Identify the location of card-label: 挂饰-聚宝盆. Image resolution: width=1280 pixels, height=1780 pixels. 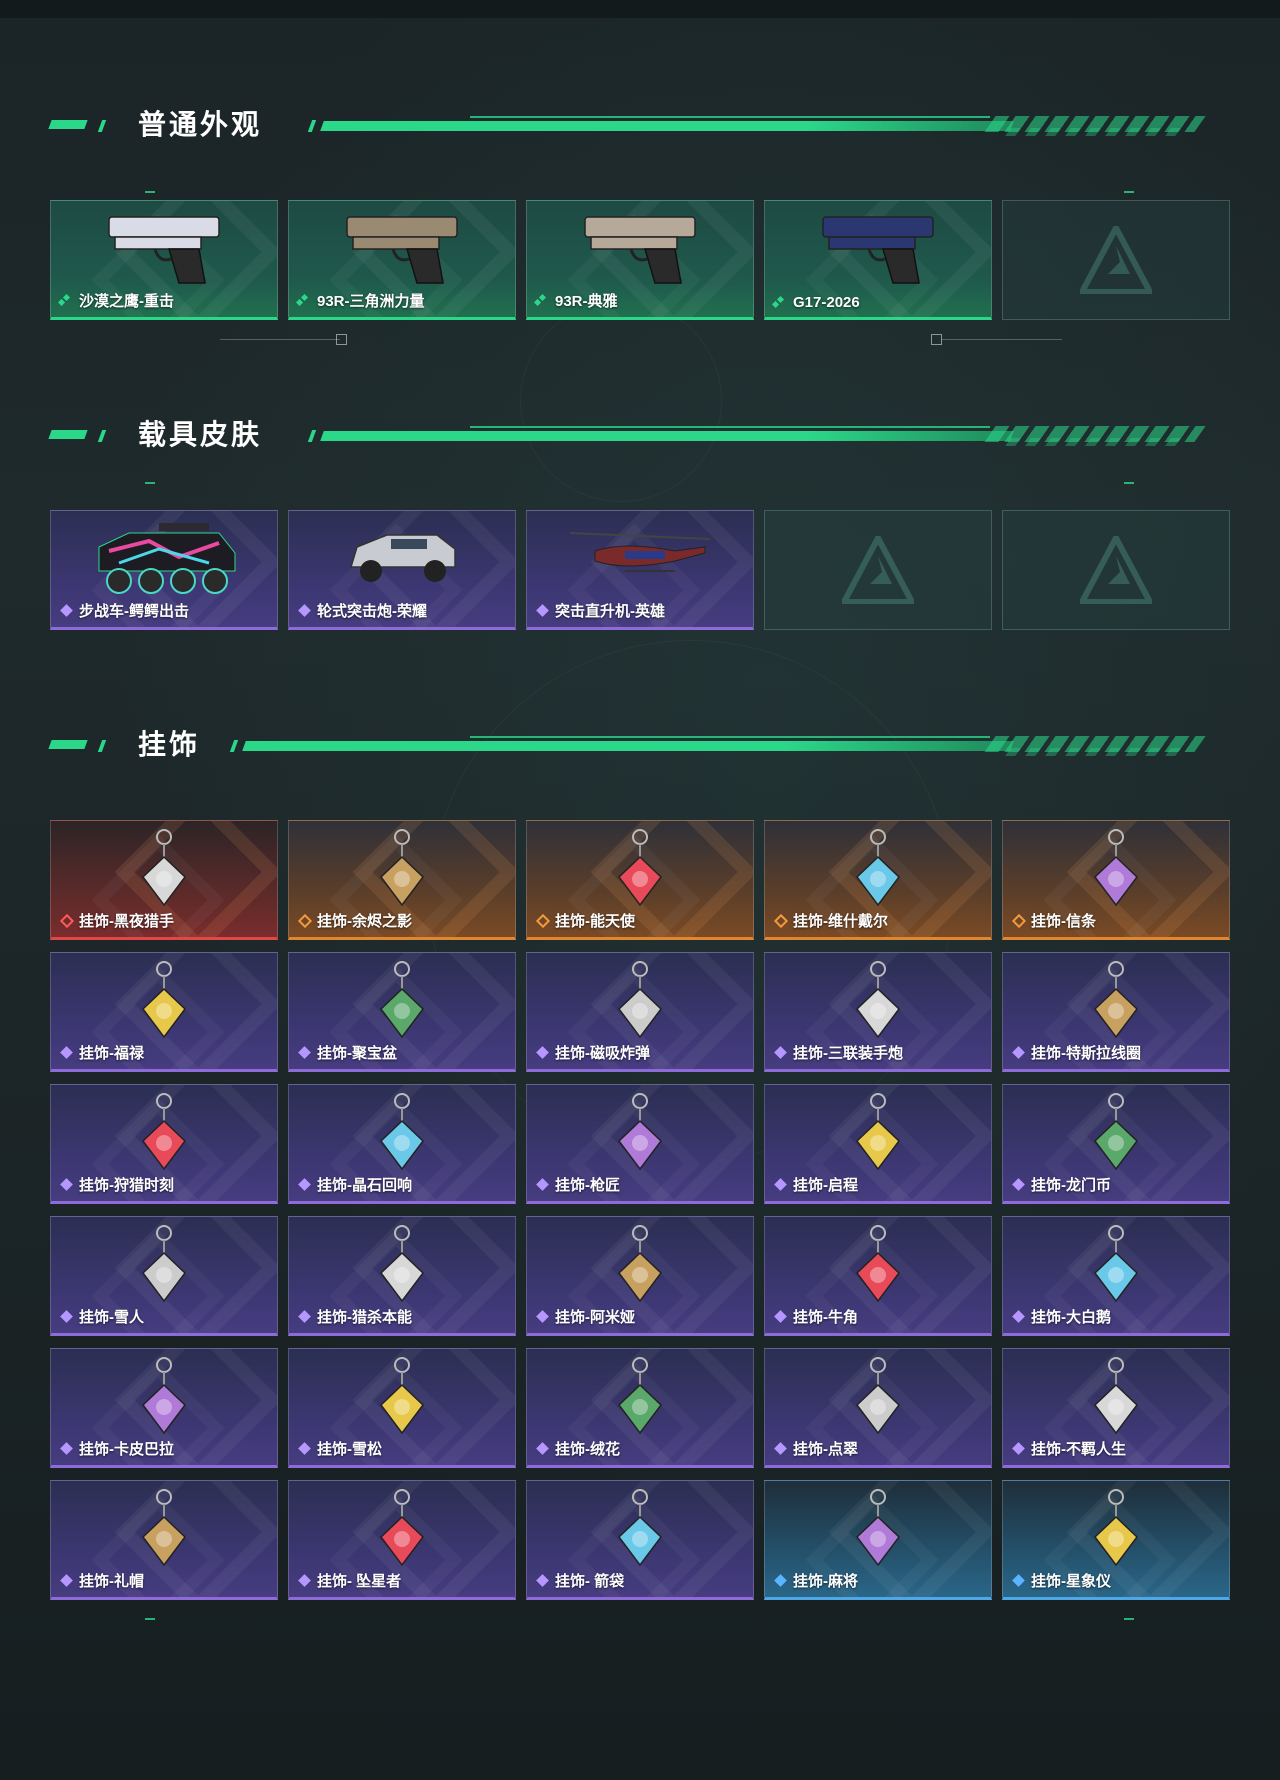
(348, 1052).